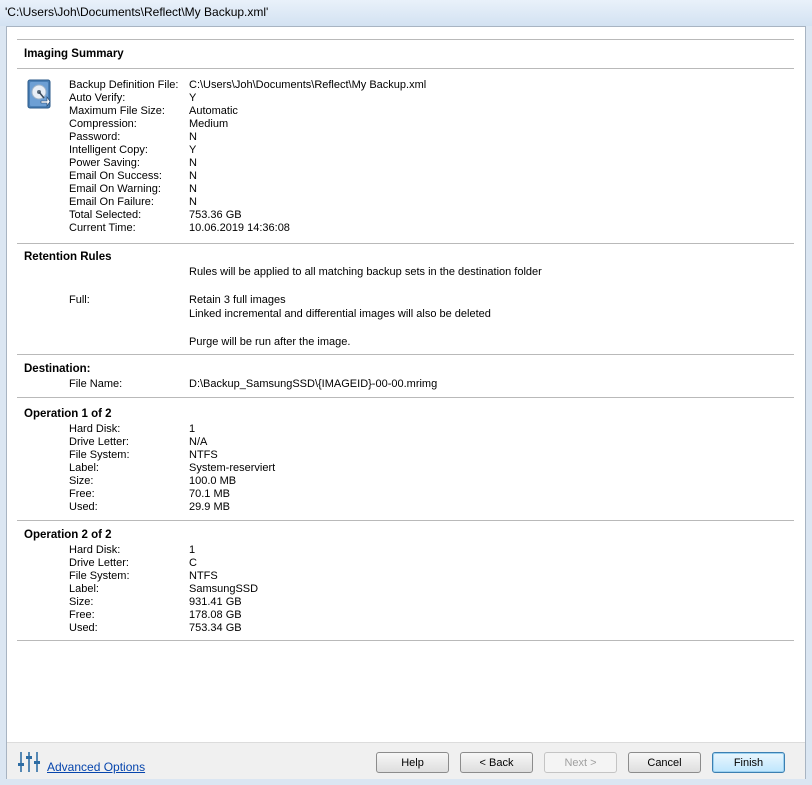  What do you see at coordinates (68, 414) in the screenshot?
I see `section-operation-1: Operation 1 of 2` at bounding box center [68, 414].